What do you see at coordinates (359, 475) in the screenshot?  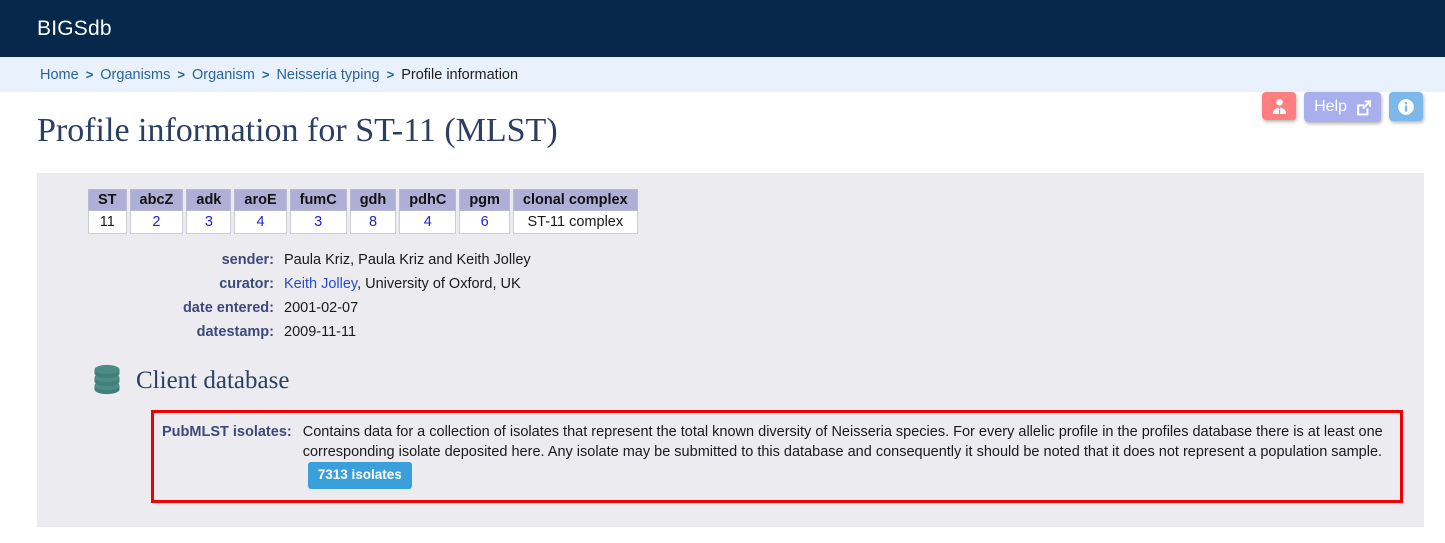 I see `isolate-count-badge: 7313 isolates` at bounding box center [359, 475].